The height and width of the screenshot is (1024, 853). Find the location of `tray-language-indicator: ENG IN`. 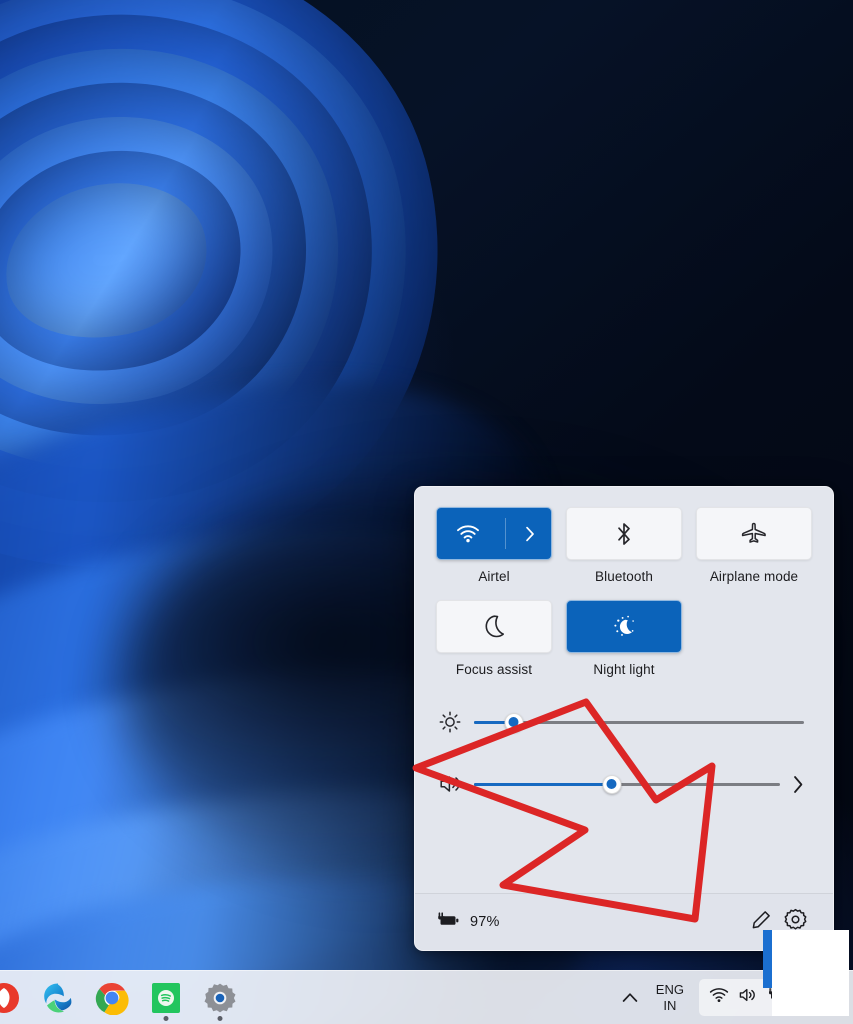

tray-language-indicator: ENG IN is located at coordinates (670, 997).